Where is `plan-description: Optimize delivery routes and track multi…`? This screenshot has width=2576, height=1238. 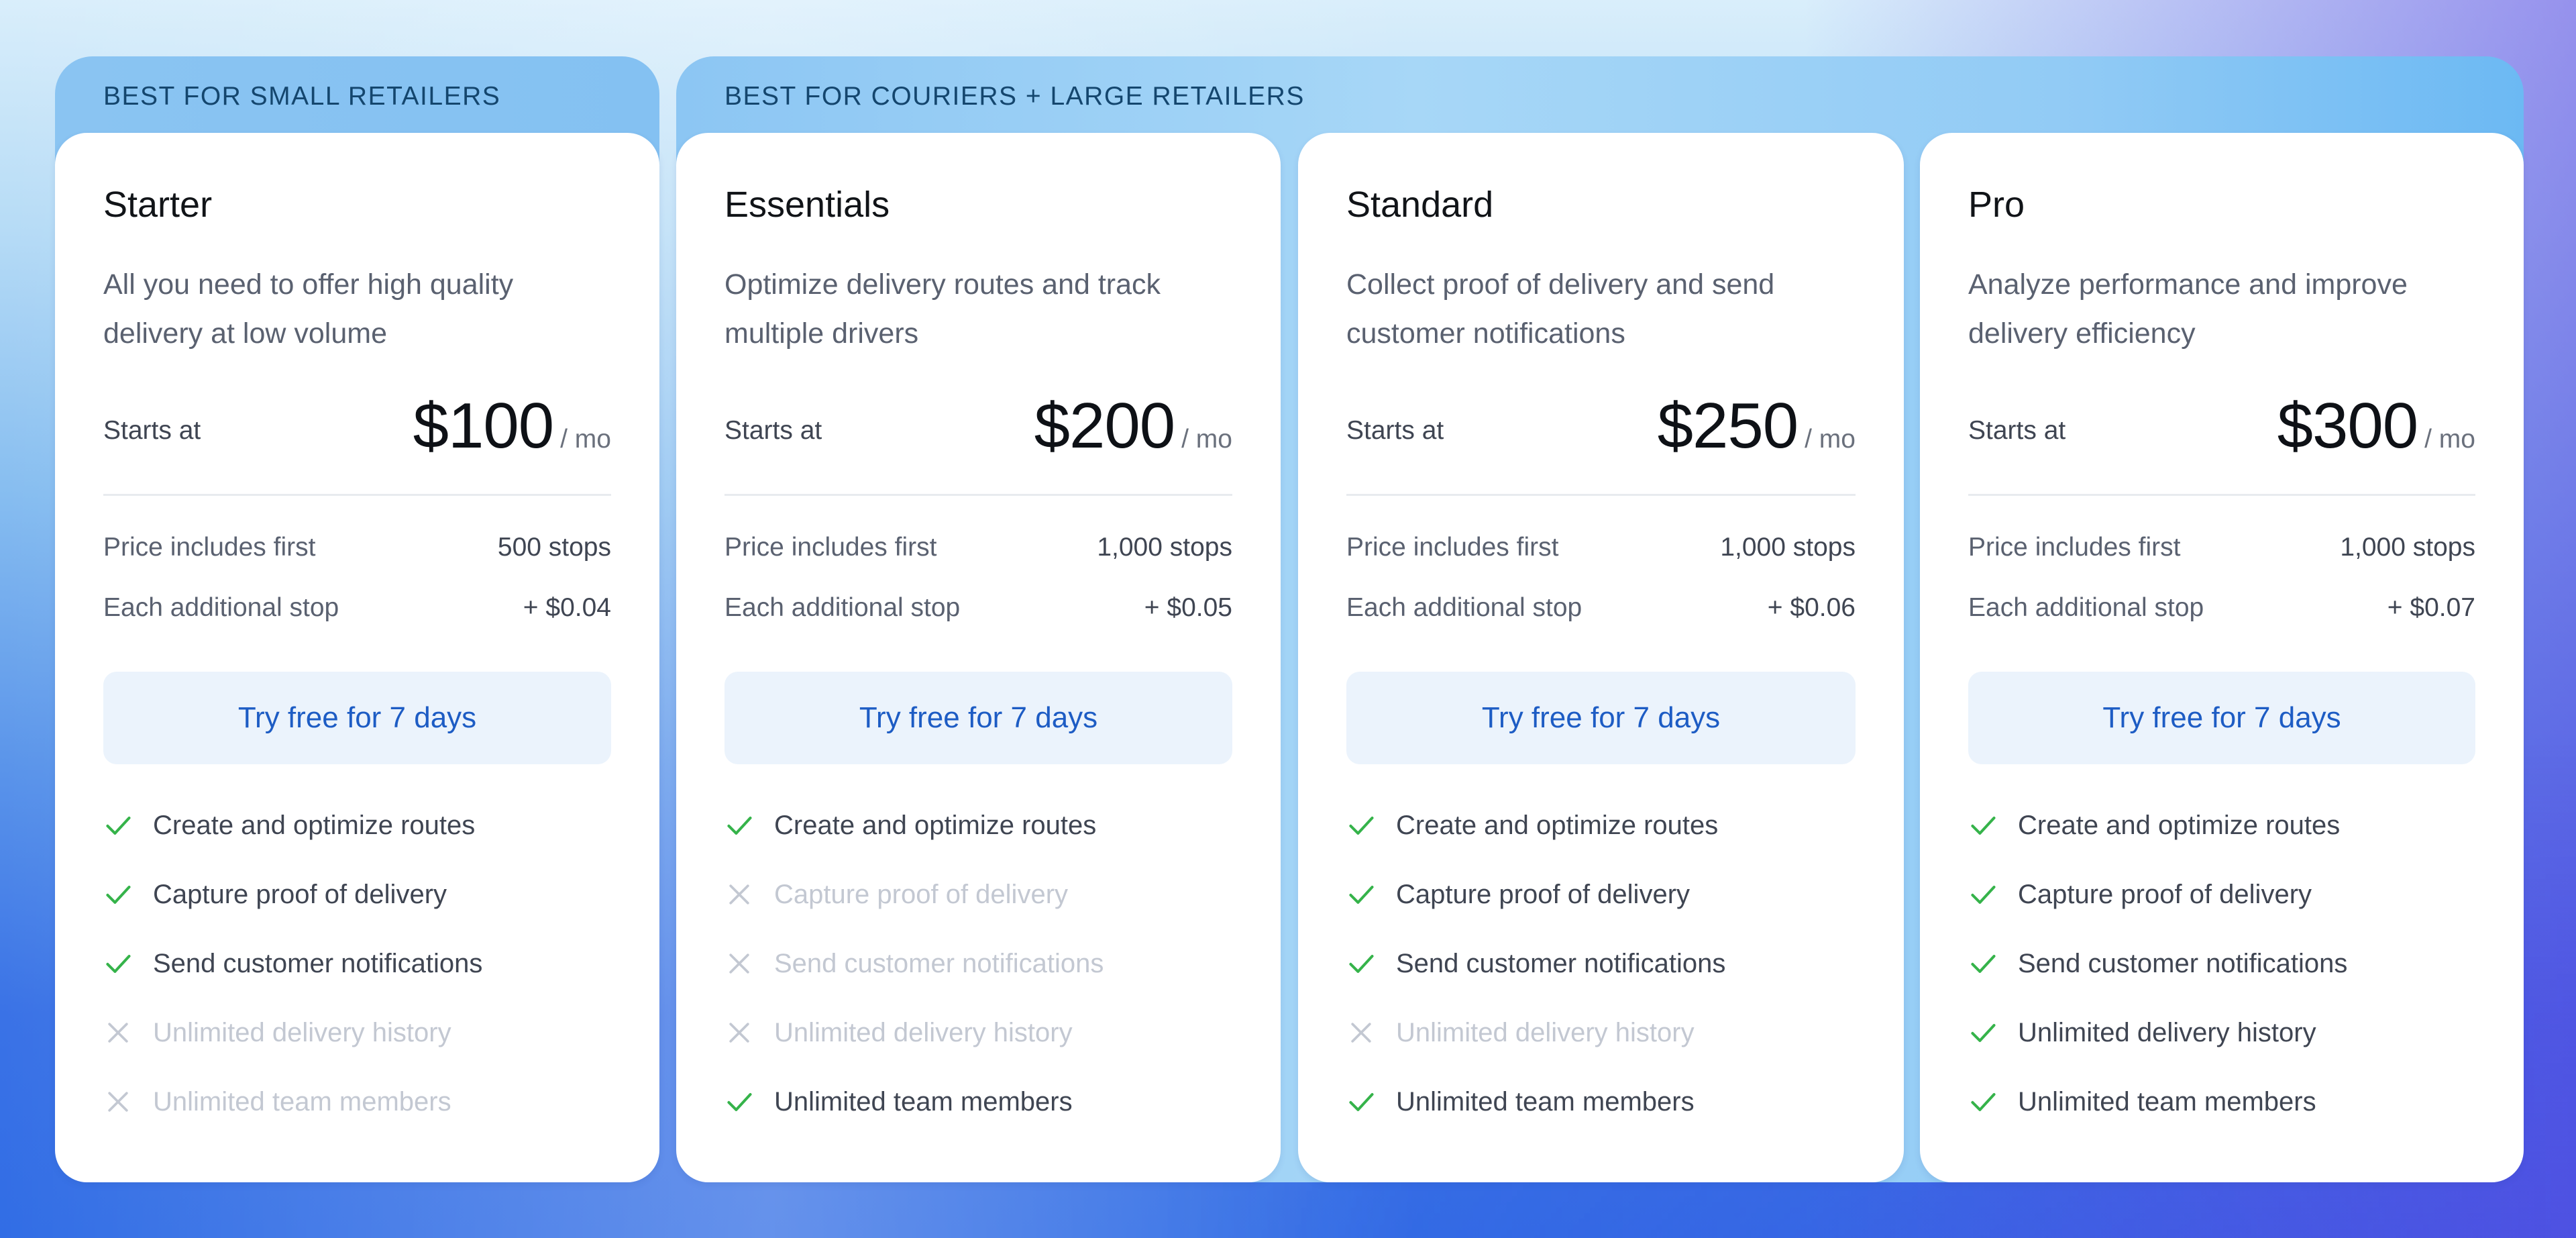
plan-description: Optimize delivery routes and track multi… is located at coordinates (942, 309).